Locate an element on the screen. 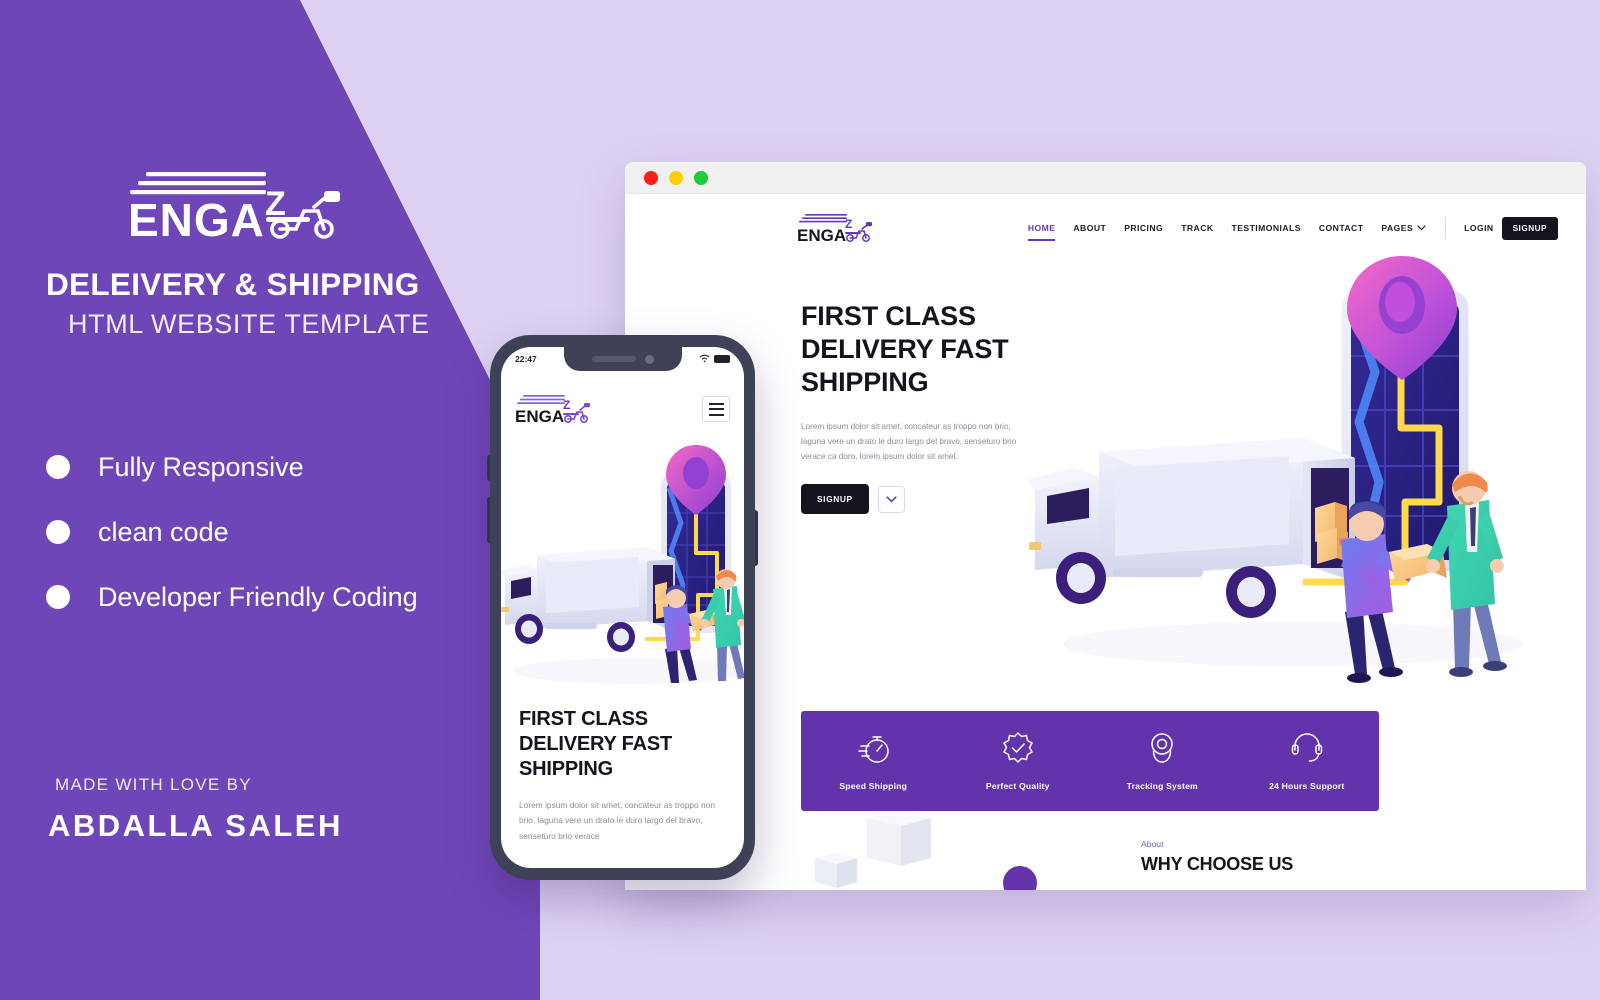 The width and height of the screenshot is (1600, 1000). hero-more-button is located at coordinates (891, 499).